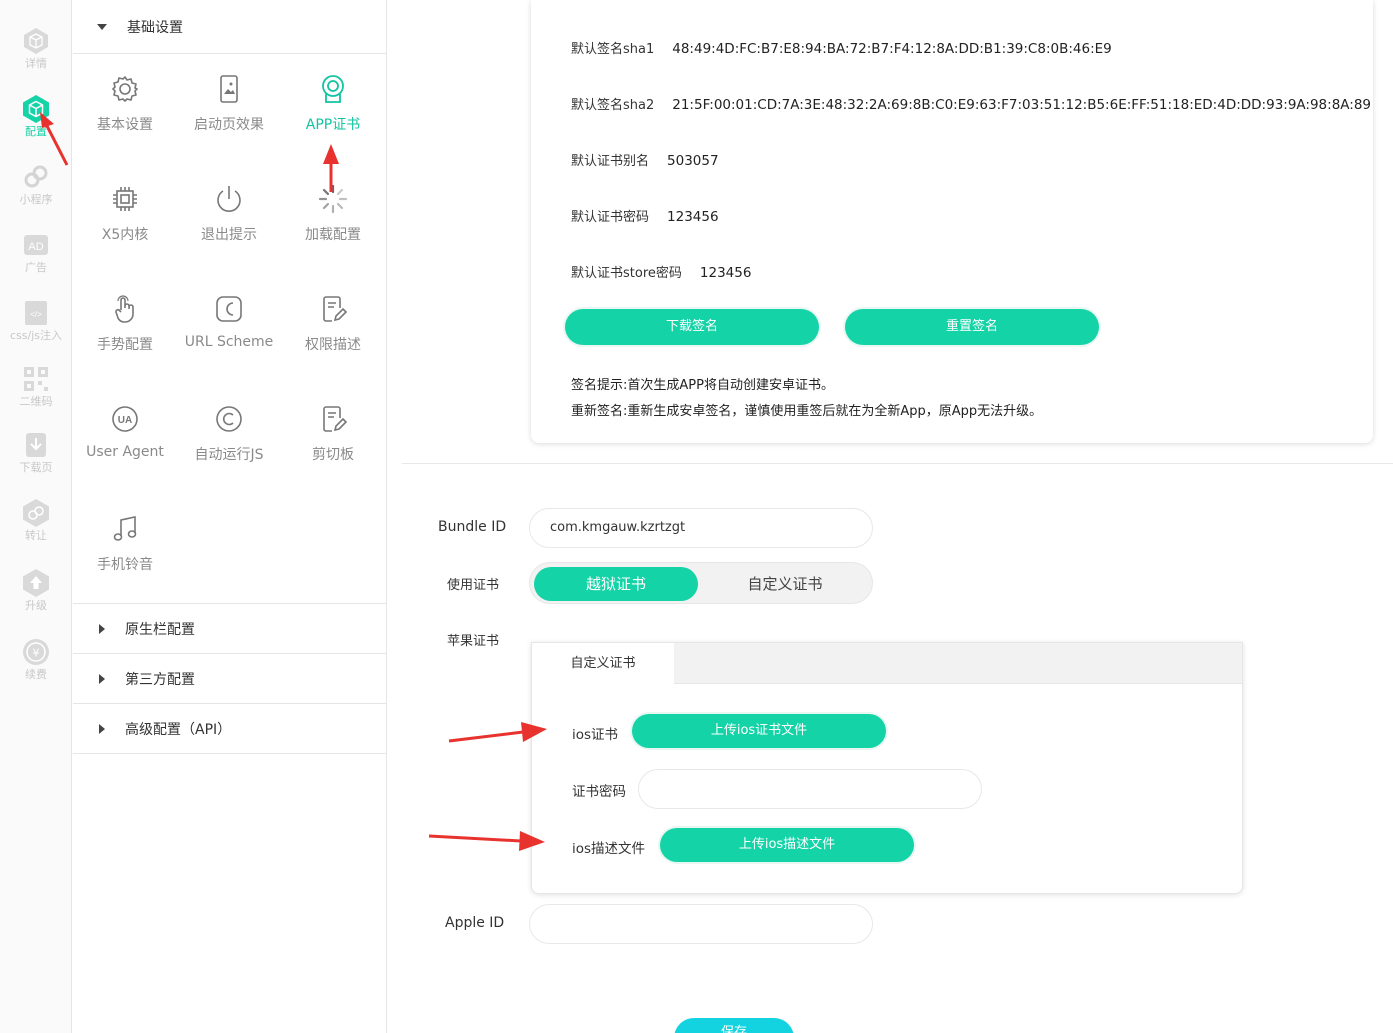 The width and height of the screenshot is (1393, 1033). I want to click on rail-item-ad: AD 广告, so click(36, 262).